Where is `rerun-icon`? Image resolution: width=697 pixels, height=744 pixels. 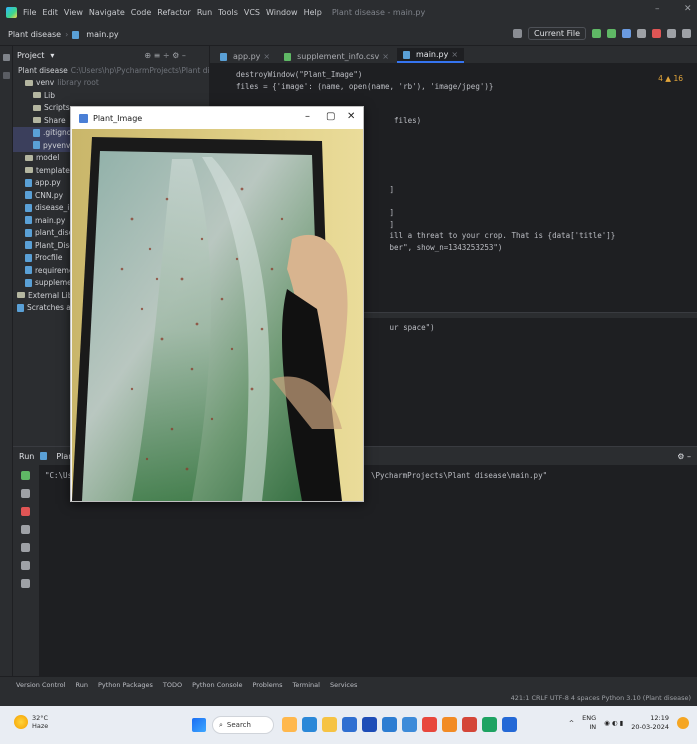 rerun-icon is located at coordinates (25, 475).